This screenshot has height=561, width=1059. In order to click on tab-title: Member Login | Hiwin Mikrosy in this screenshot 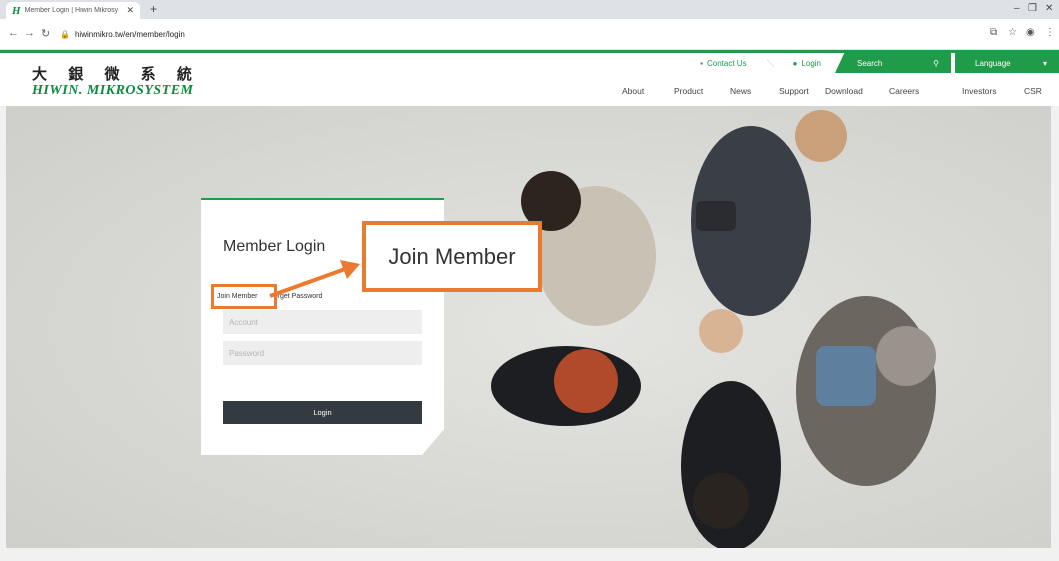, I will do `click(71, 10)`.